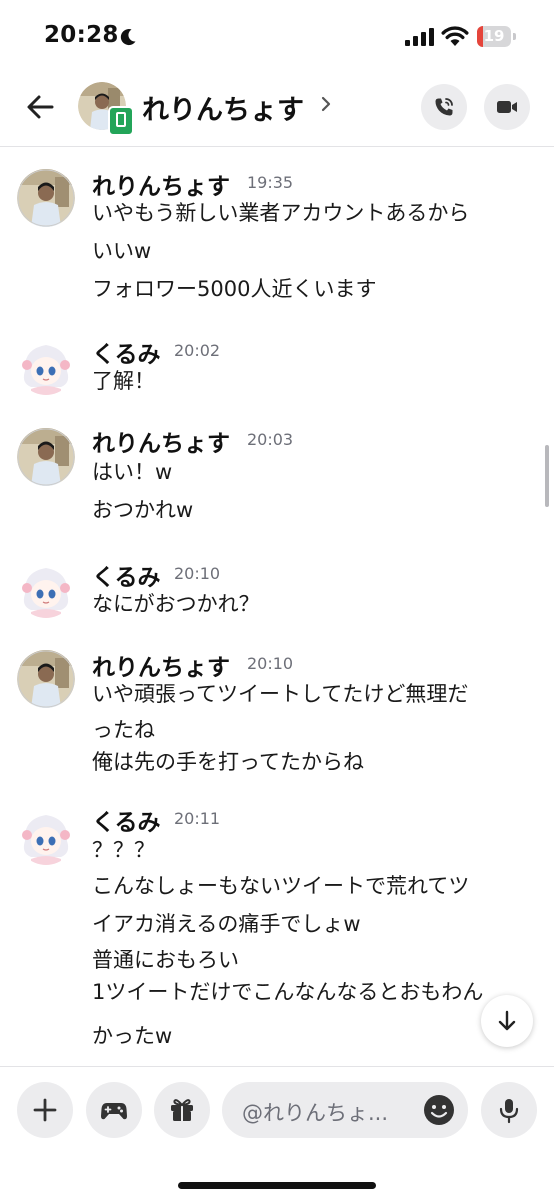 The height and width of the screenshot is (1200, 554). I want to click on video-call-button, so click(507, 107).